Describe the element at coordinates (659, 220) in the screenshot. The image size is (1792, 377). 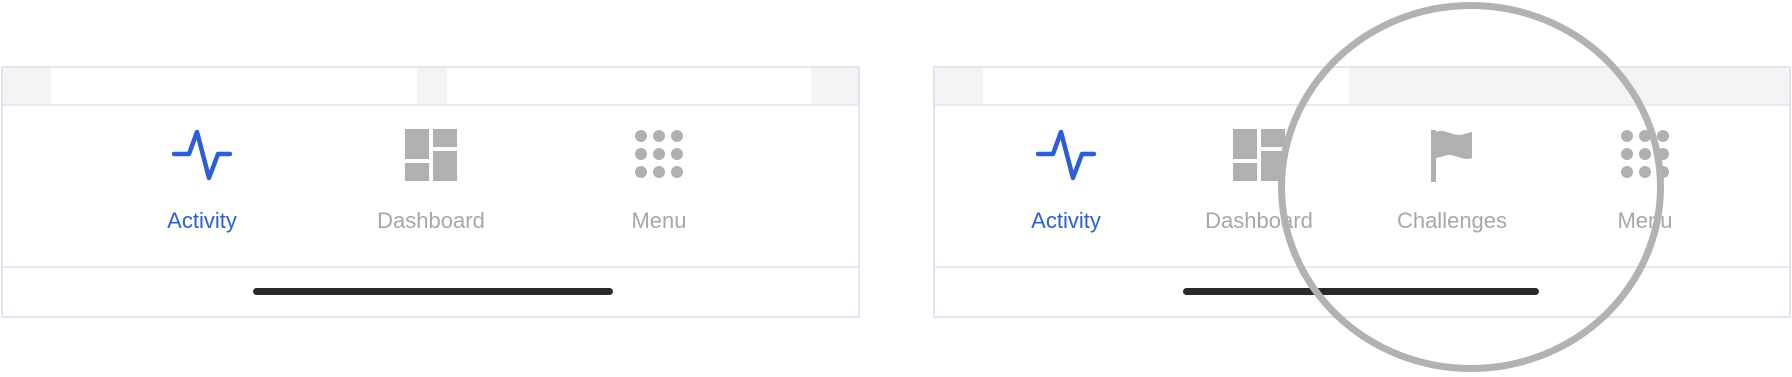
I see `tab-label: Menu` at that location.